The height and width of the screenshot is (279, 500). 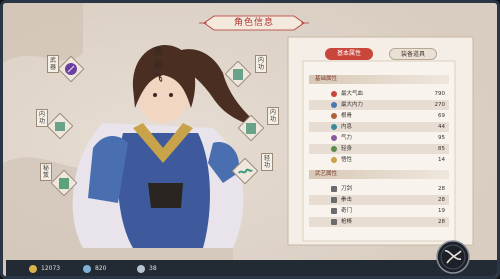 What do you see at coordinates (94, 269) in the screenshot?
I see `resource-gems: 820` at bounding box center [94, 269].